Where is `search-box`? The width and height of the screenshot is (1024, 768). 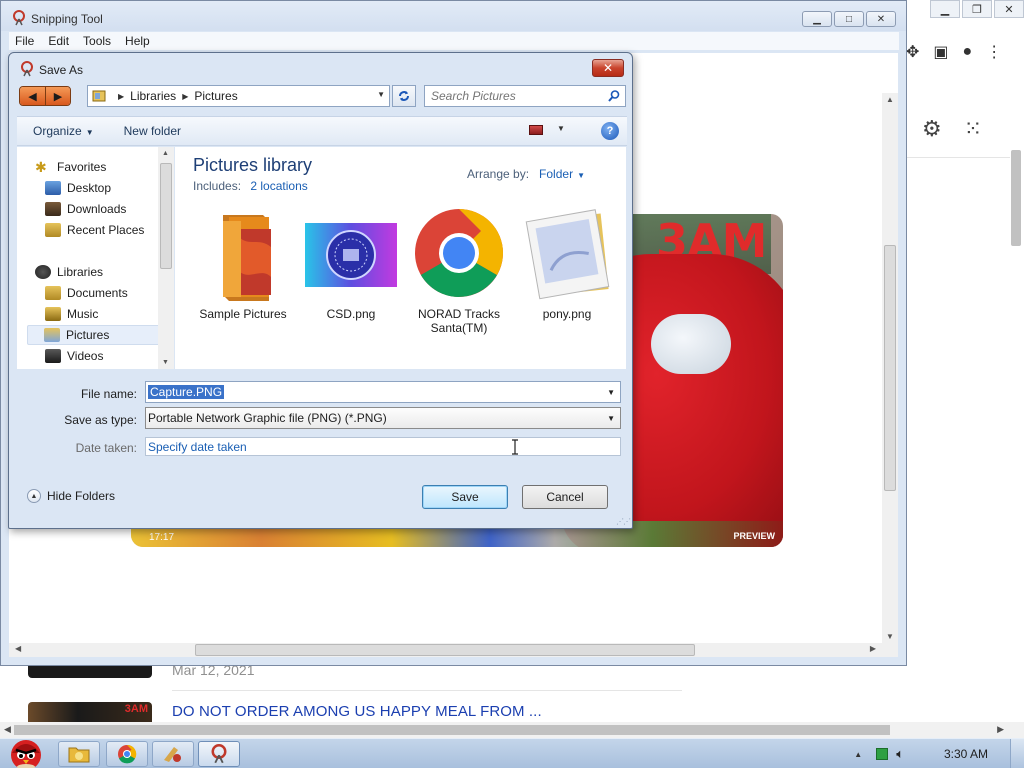 search-box is located at coordinates (525, 96).